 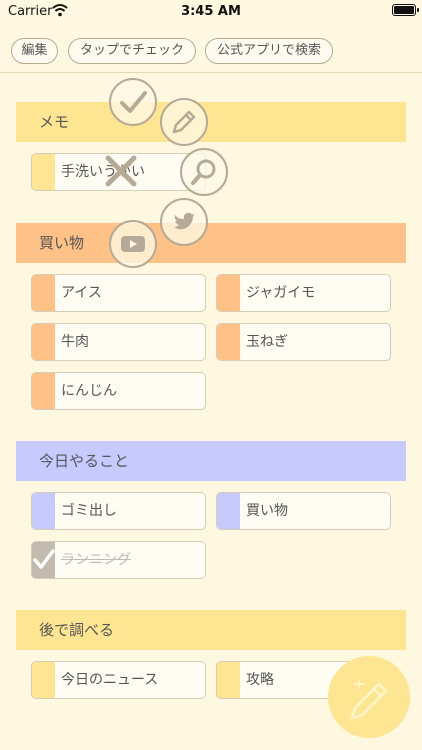 I want to click on twitter-icon, so click(x=184, y=221).